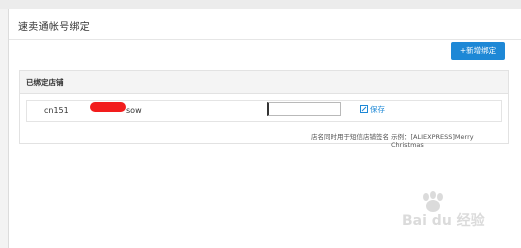 This screenshot has height=248, width=521. Describe the element at coordinates (432, 141) in the screenshot. I see `example-hint: 示例：[ALIEXPRESS]Merry Christmas` at that location.